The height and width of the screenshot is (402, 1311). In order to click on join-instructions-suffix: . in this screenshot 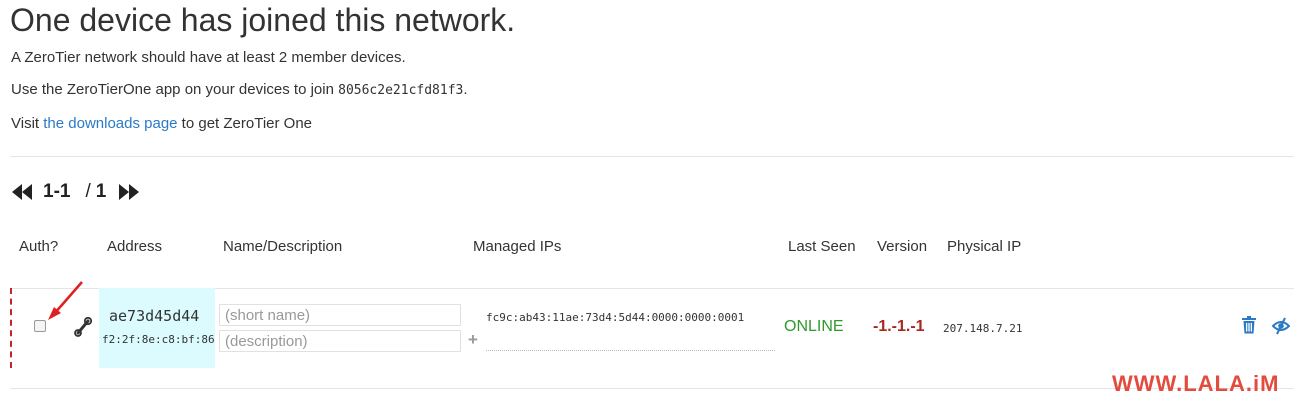, I will do `click(465, 89)`.